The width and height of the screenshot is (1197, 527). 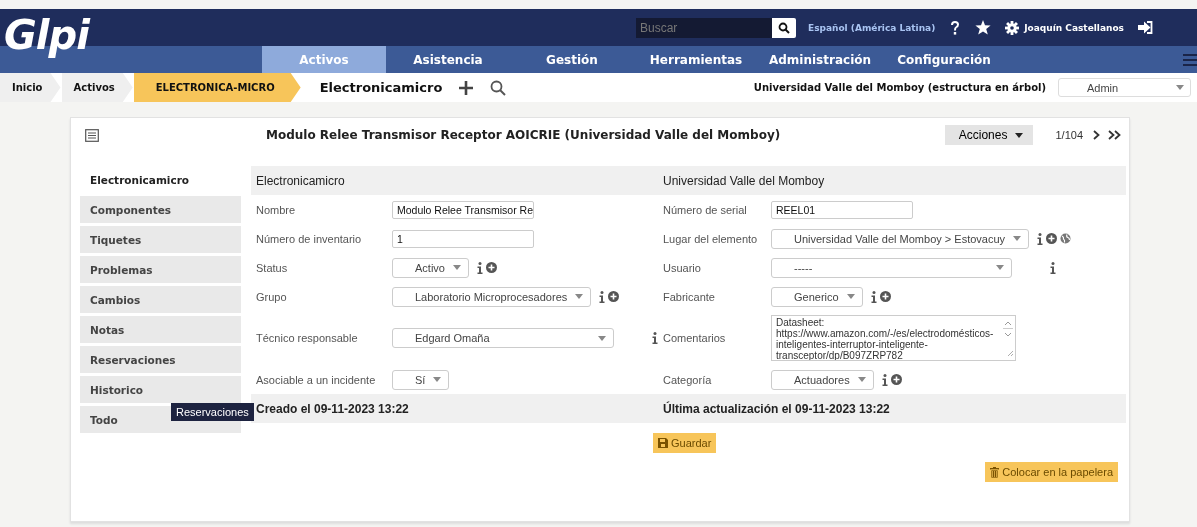 What do you see at coordinates (1114, 135) in the screenshot?
I see `last-icon` at bounding box center [1114, 135].